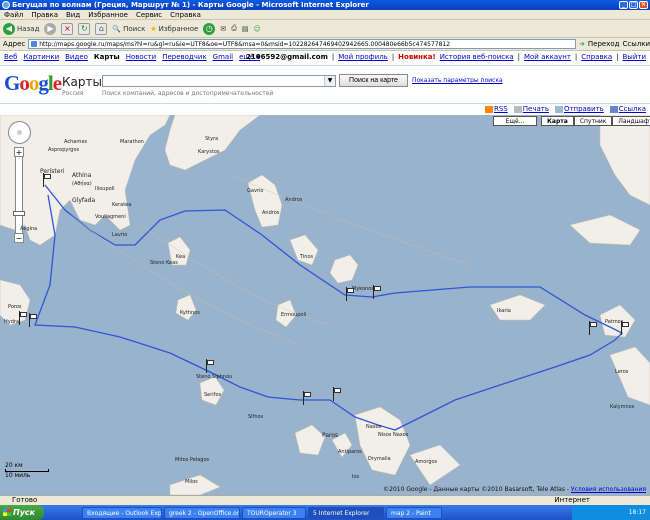 Image resolution: width=650 pixels, height=520 pixels. What do you see at coordinates (557, 121) in the screenshot?
I see `map-type-map: Карта` at bounding box center [557, 121].